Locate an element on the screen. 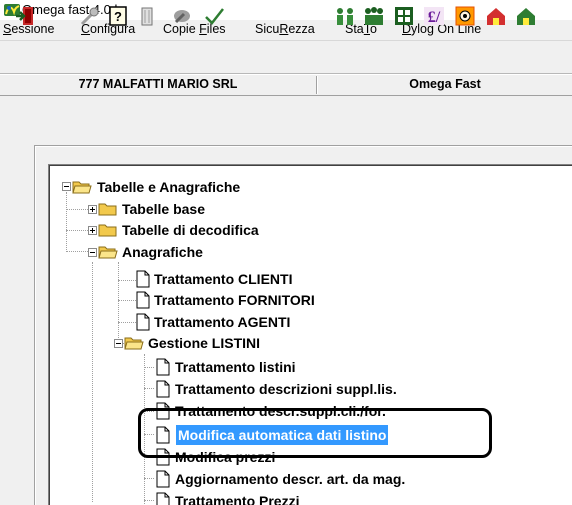 This screenshot has width=572, height=505. tree-node-trattamento-clienti: Trattamento CLIENTI is located at coordinates (236, 279).